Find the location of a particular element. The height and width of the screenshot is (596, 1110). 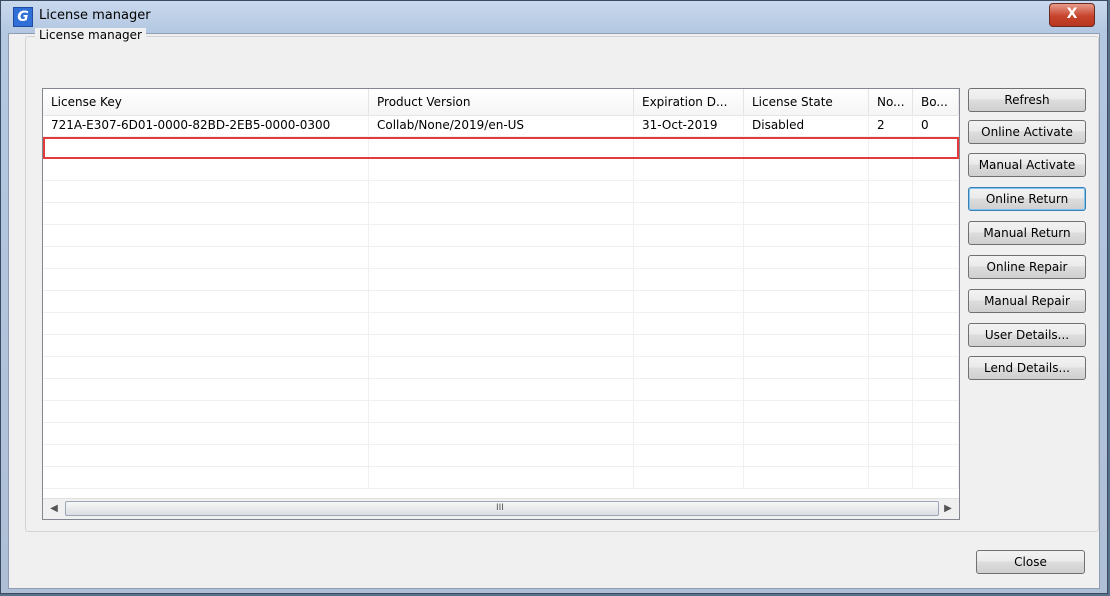

window-close-button: X is located at coordinates (1072, 15).